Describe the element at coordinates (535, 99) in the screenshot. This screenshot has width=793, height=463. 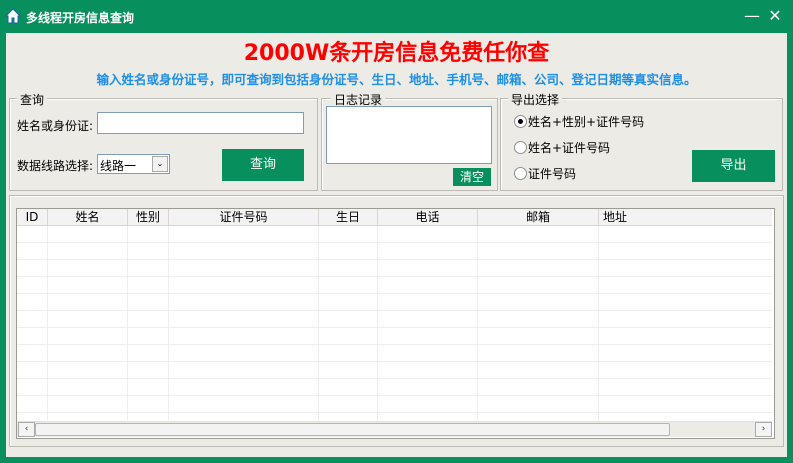
I see `export-legend: 导出选择` at that location.